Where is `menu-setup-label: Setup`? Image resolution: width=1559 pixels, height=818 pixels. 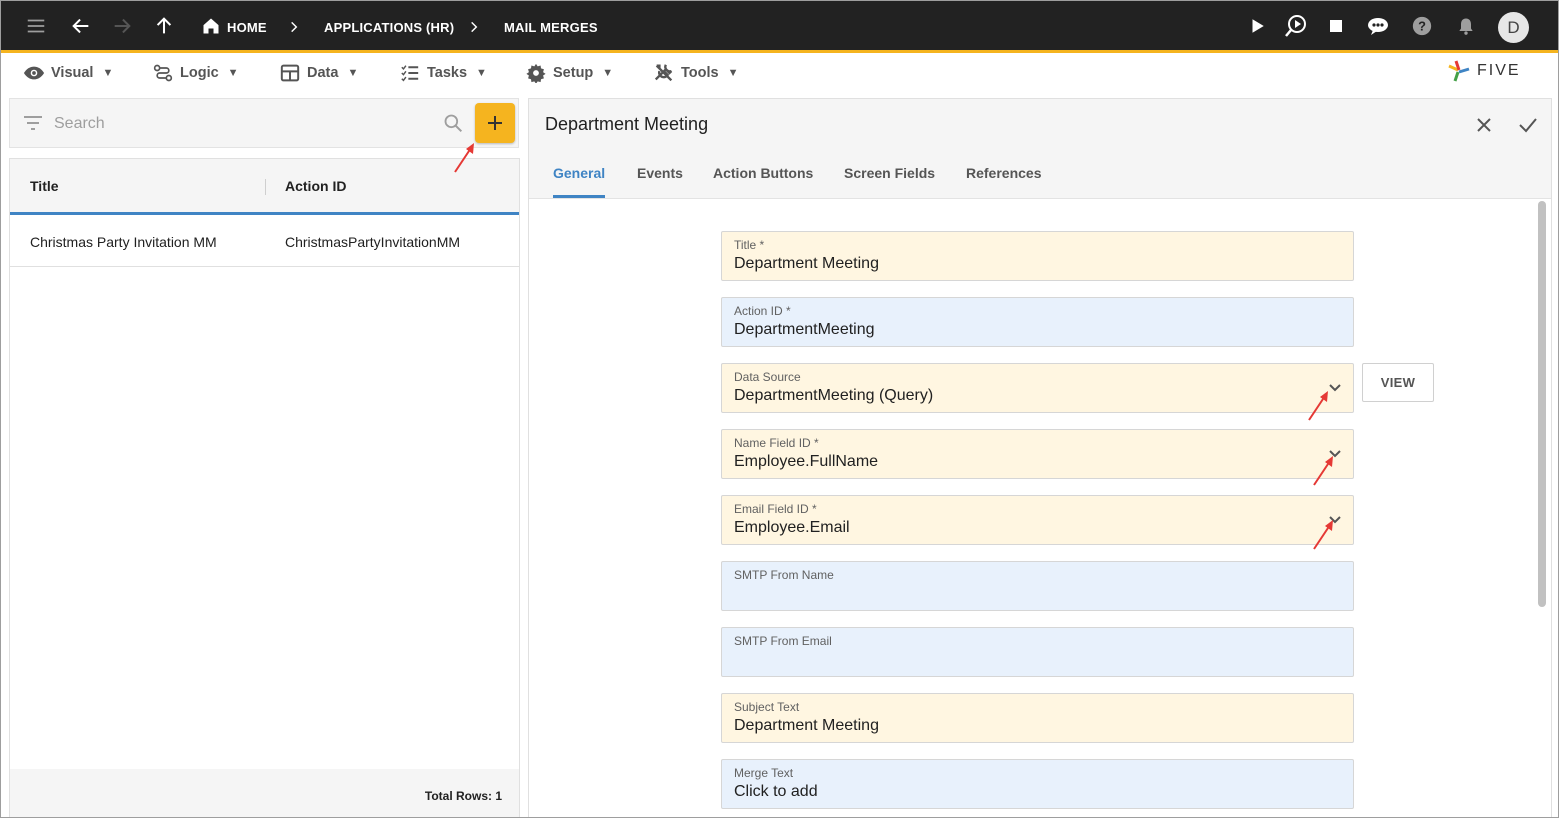 menu-setup-label: Setup is located at coordinates (573, 73).